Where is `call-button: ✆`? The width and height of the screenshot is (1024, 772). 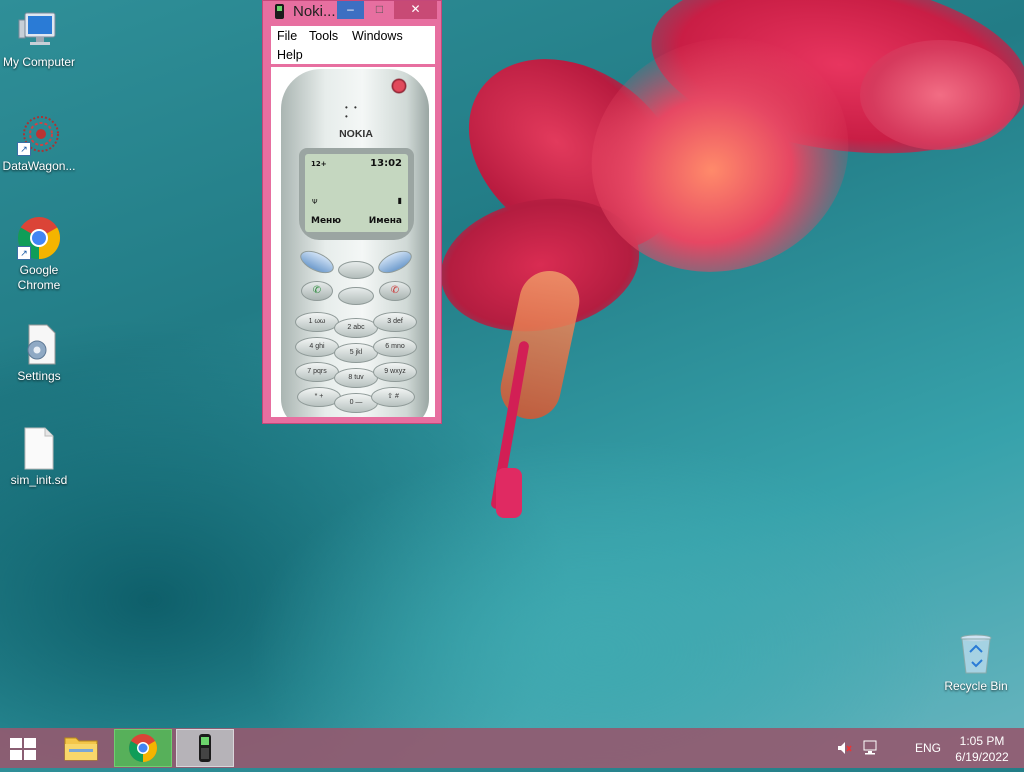 call-button: ✆ is located at coordinates (317, 291).